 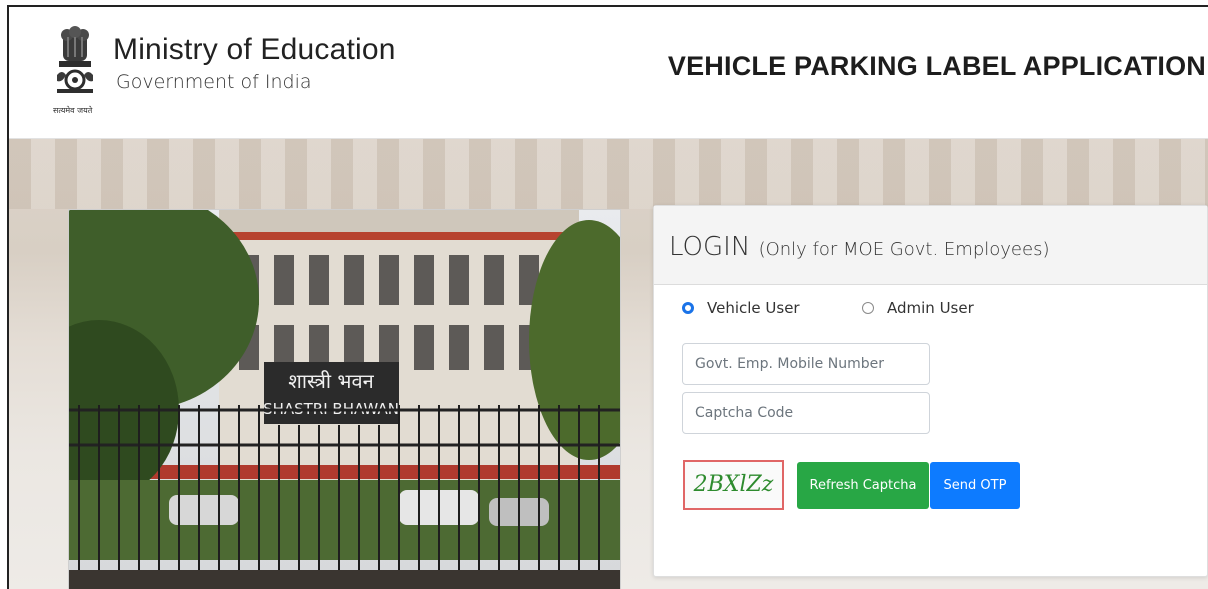 I want to click on captcha-code-input: Captcha Code, so click(x=806, y=413).